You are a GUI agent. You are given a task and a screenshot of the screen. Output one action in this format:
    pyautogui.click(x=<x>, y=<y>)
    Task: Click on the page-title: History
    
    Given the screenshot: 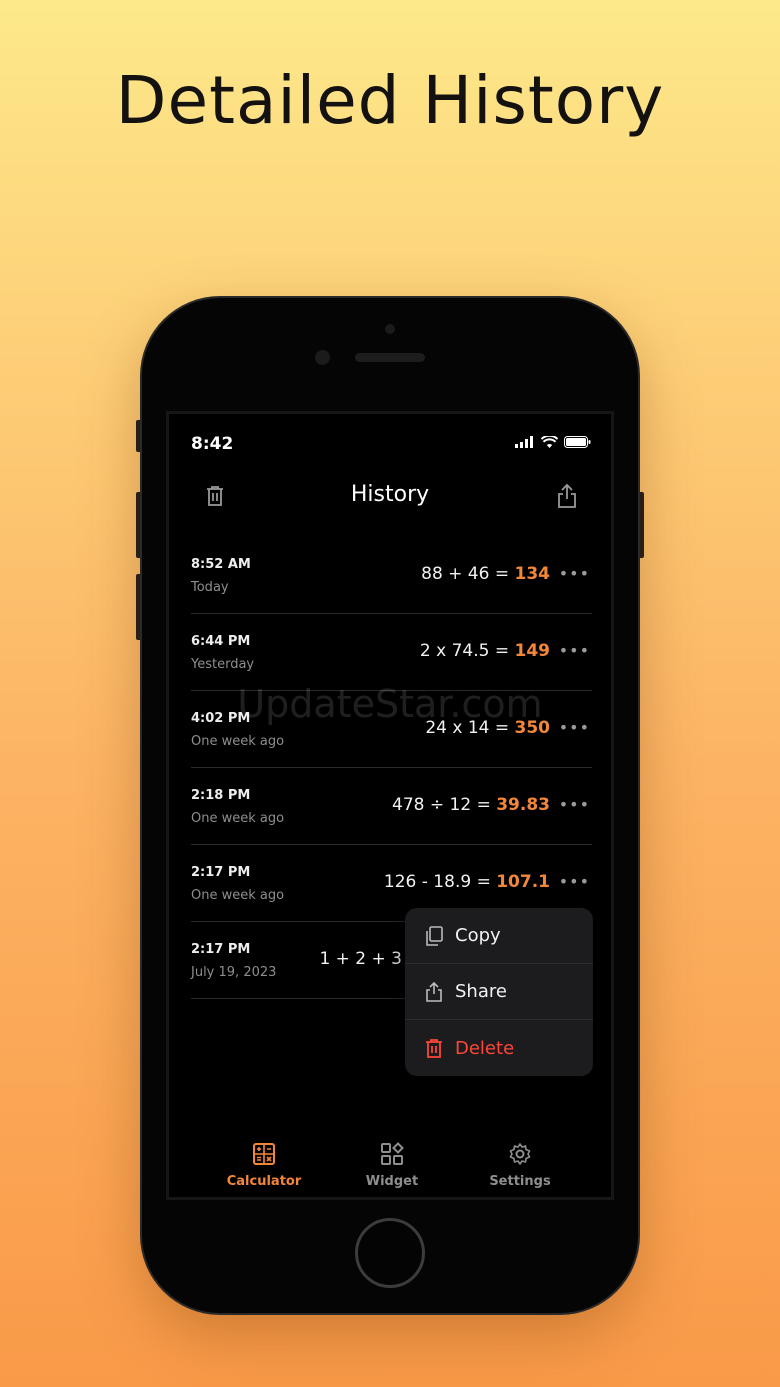 What is the action you would take?
    pyautogui.click(x=390, y=494)
    